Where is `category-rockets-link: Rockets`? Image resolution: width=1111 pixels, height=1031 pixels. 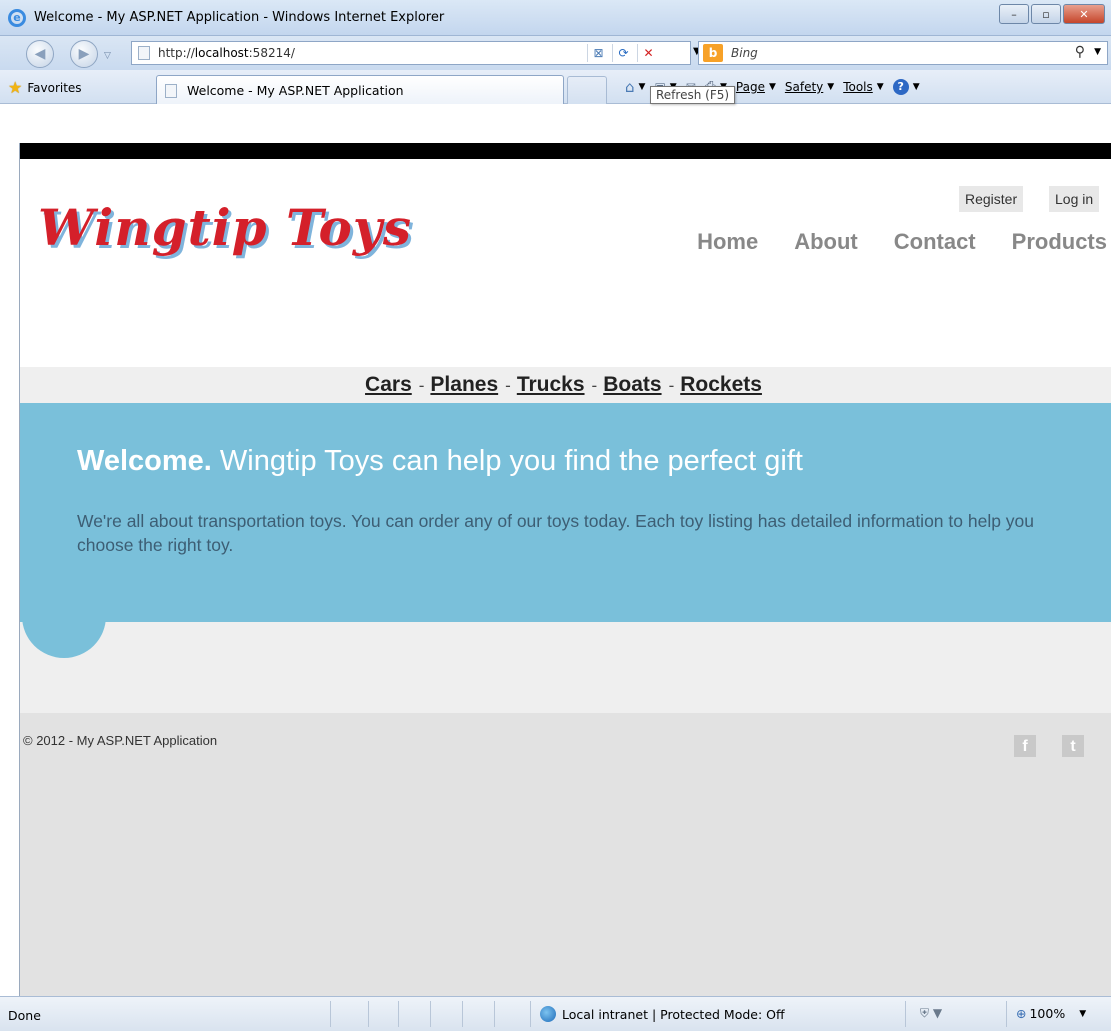 category-rockets-link: Rockets is located at coordinates (723, 384).